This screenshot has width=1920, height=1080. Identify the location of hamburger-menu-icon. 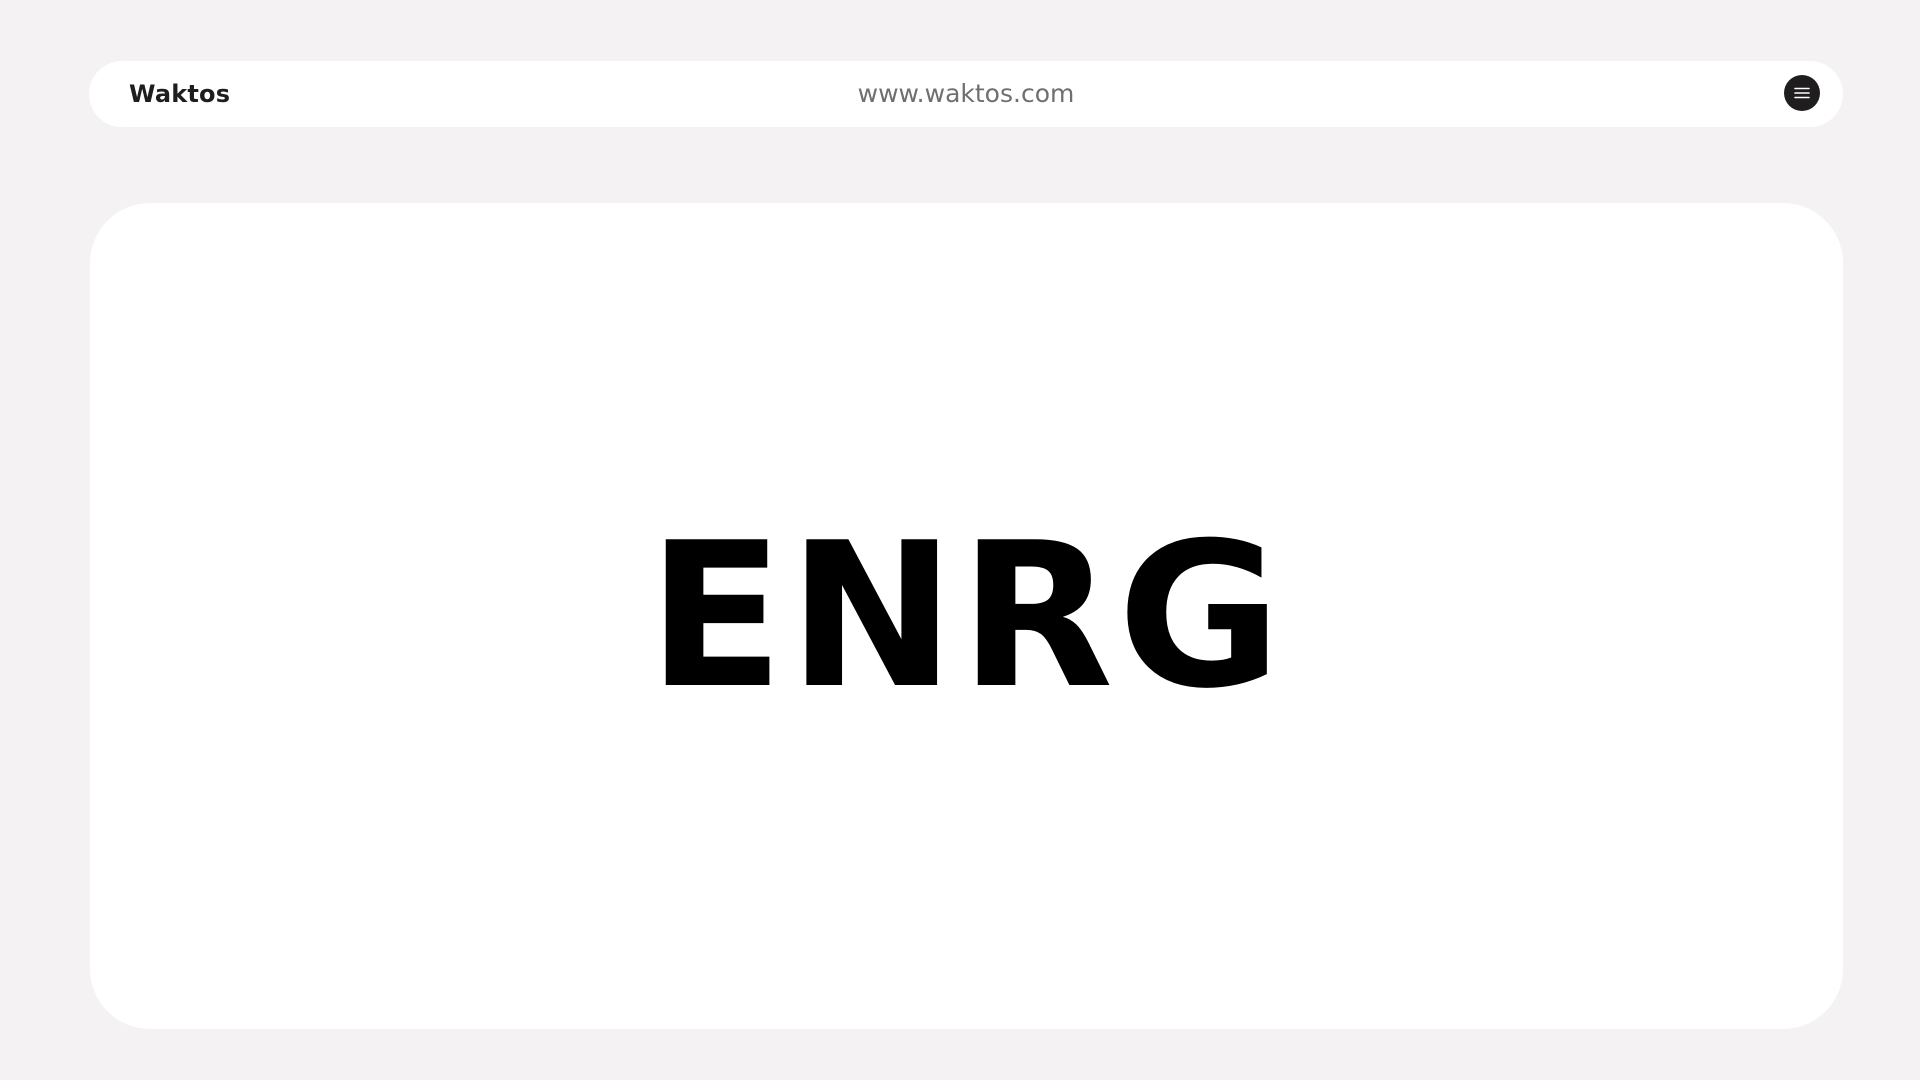
(1802, 93).